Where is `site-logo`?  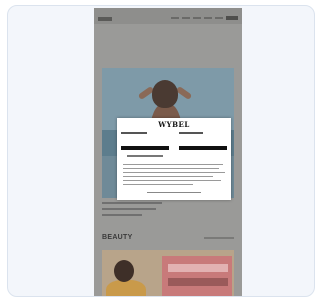 site-logo is located at coordinates (105, 19).